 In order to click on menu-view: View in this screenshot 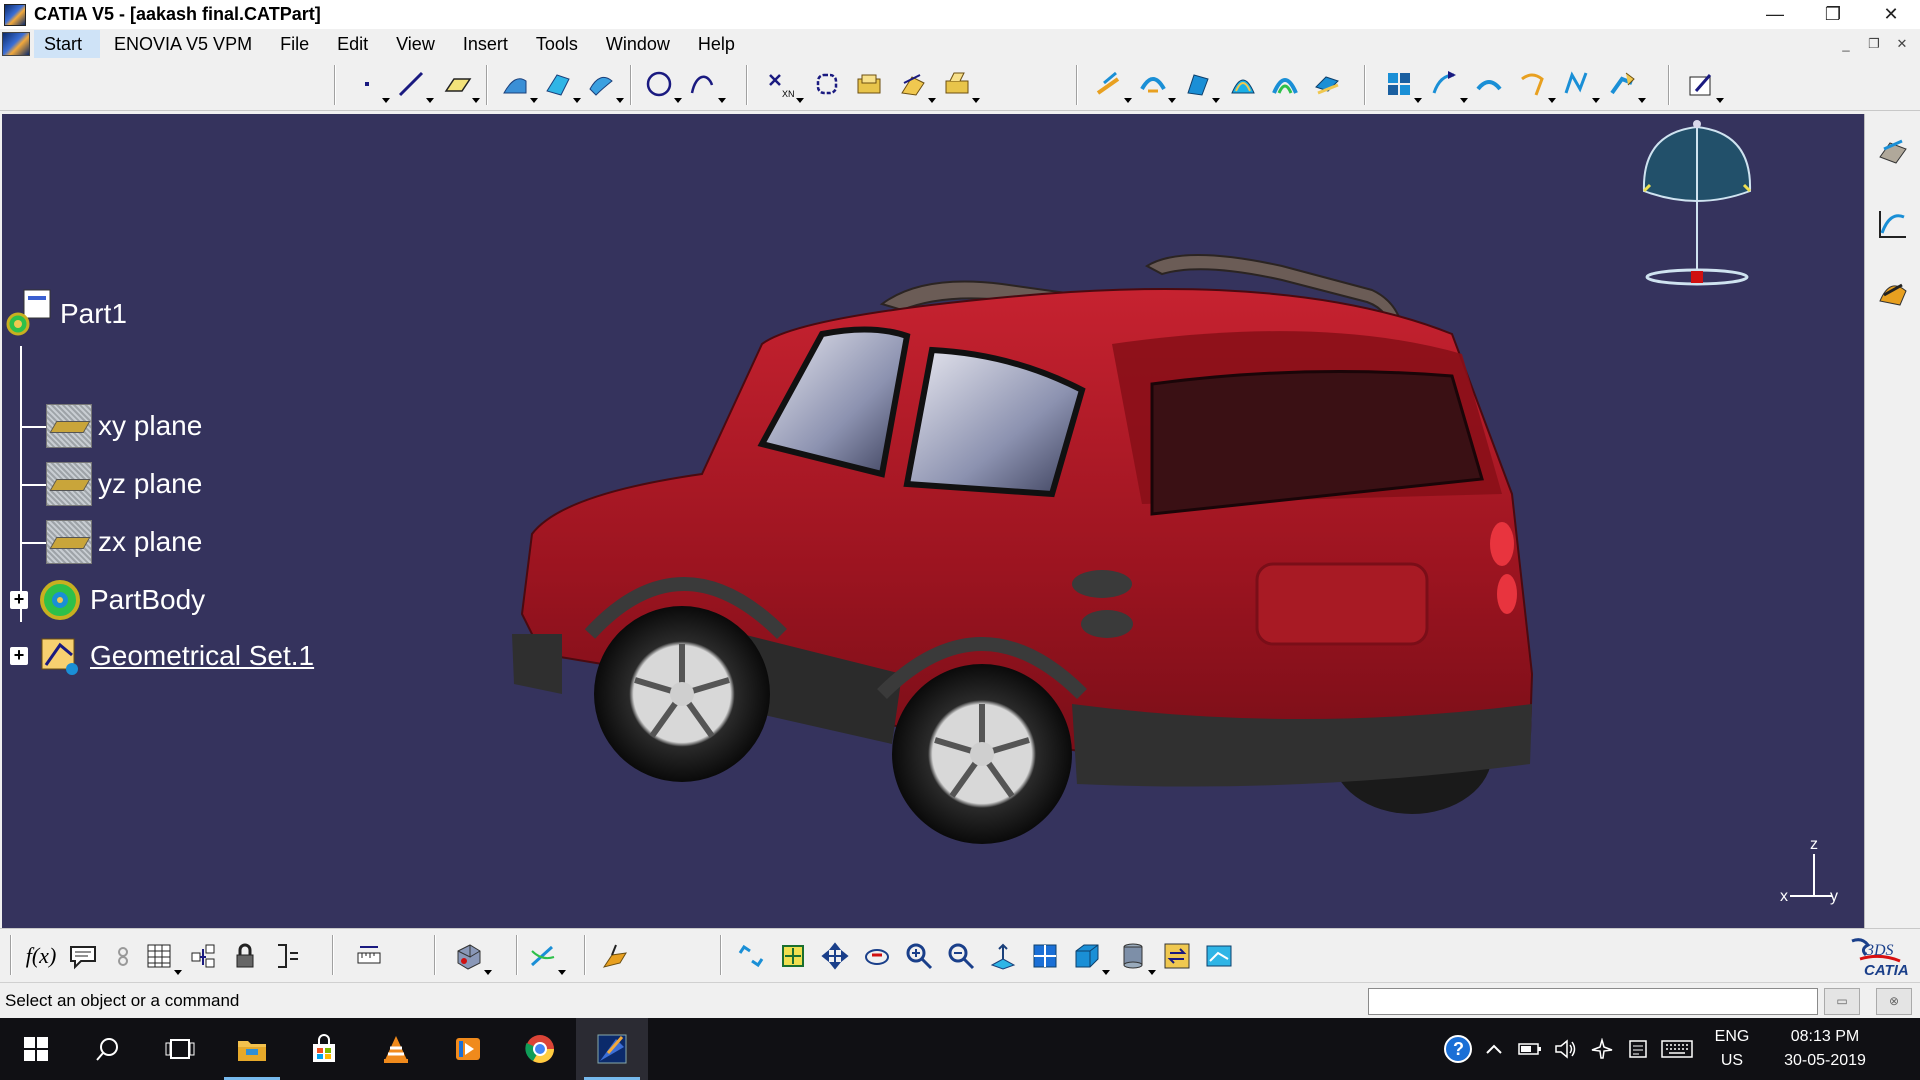, I will do `click(415, 44)`.